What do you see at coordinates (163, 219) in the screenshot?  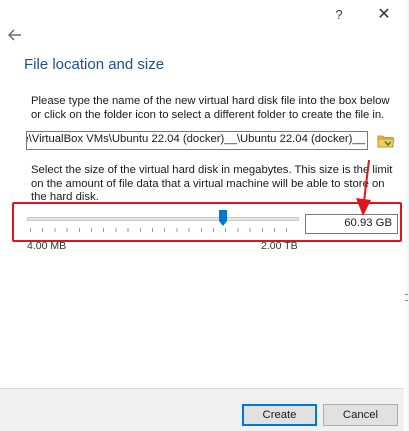 I see `disk-size-slider-track` at bounding box center [163, 219].